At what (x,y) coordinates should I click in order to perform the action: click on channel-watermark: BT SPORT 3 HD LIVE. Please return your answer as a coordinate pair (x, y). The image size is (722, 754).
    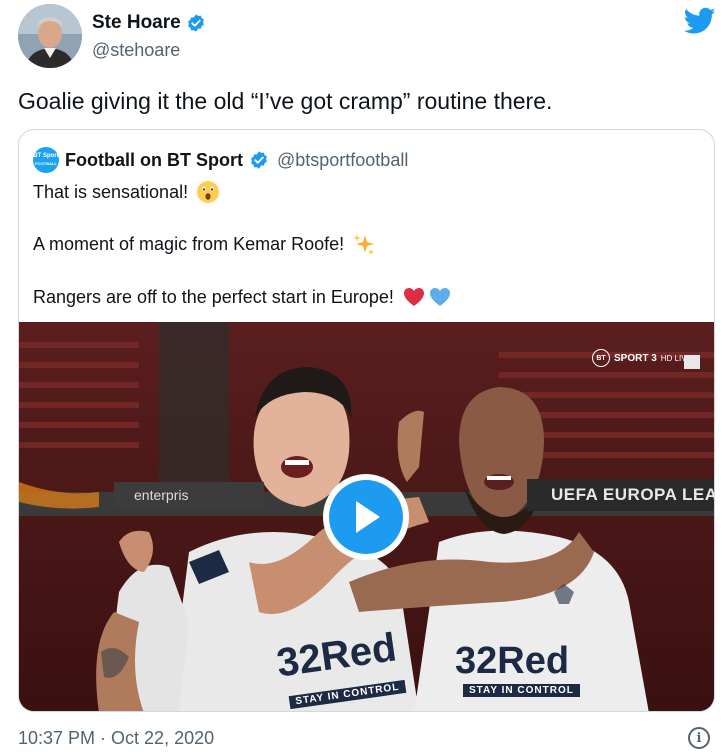
    Looking at the image, I should click on (646, 358).